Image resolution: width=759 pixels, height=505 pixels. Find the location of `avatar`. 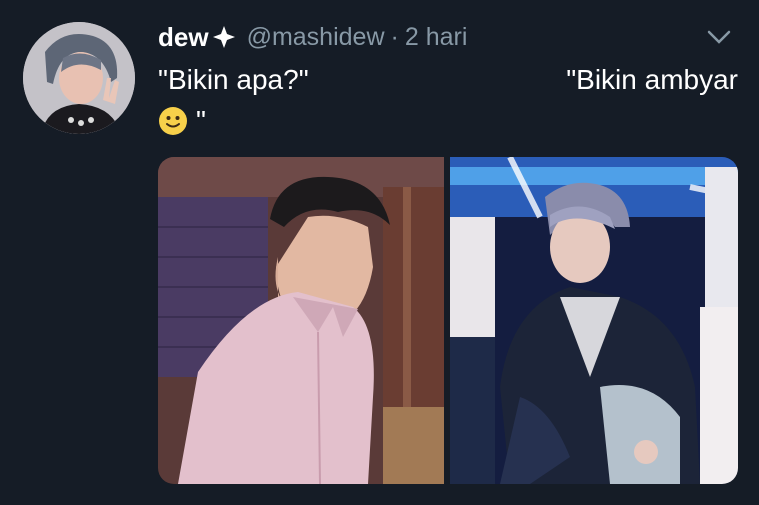

avatar is located at coordinates (79, 78).